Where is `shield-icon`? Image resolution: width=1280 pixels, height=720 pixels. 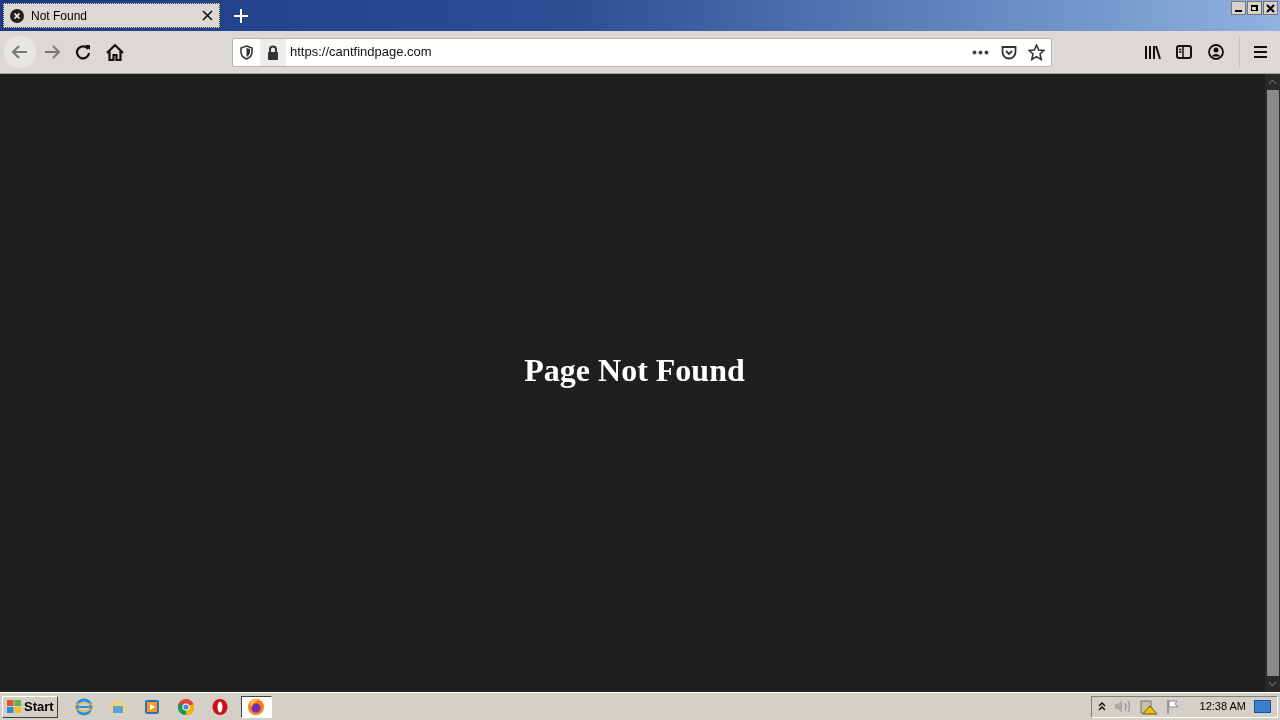 shield-icon is located at coordinates (246, 52).